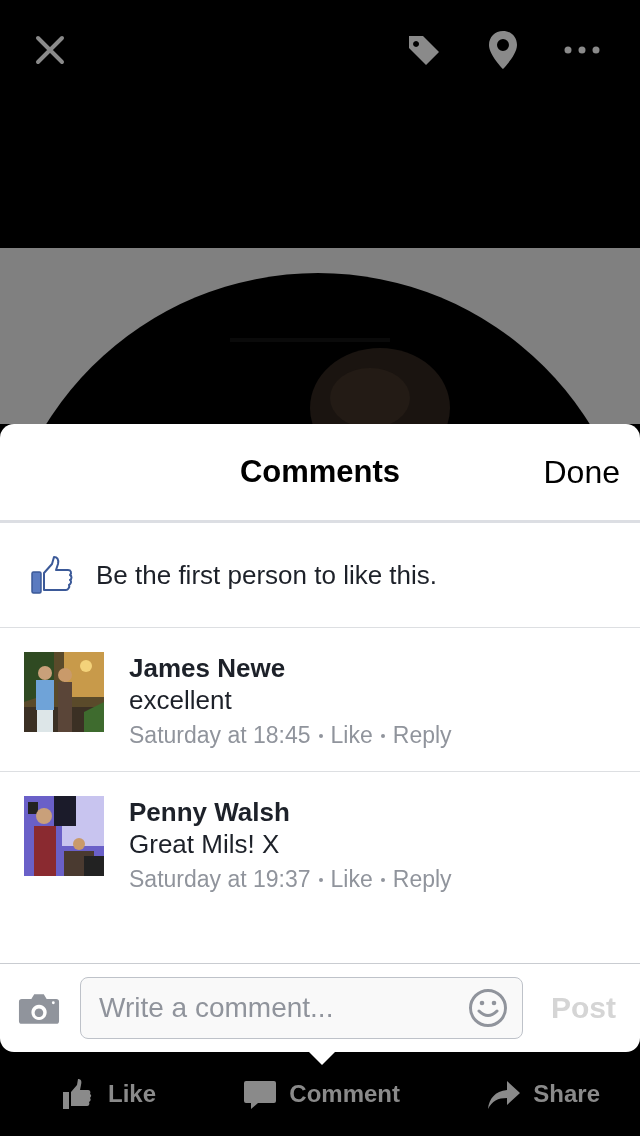  What do you see at coordinates (267, 575) in the screenshot?
I see `likes-summary: Be the first person to like this.` at bounding box center [267, 575].